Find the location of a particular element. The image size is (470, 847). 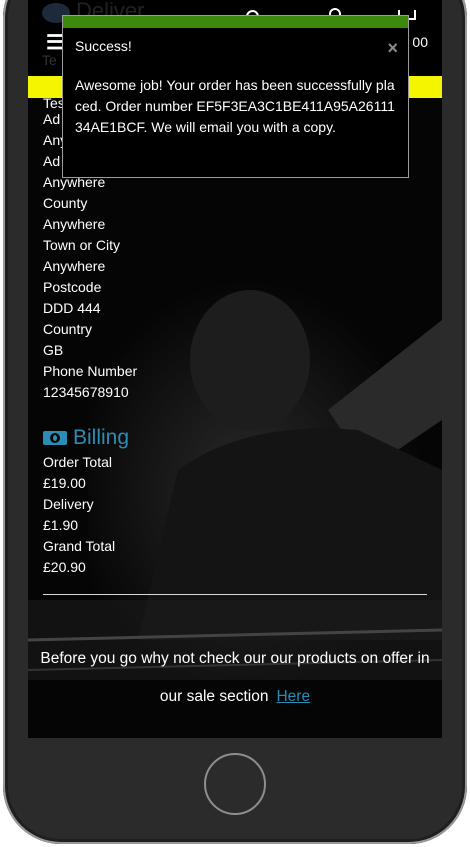

detail-row: 12345678910 is located at coordinates (86, 392).